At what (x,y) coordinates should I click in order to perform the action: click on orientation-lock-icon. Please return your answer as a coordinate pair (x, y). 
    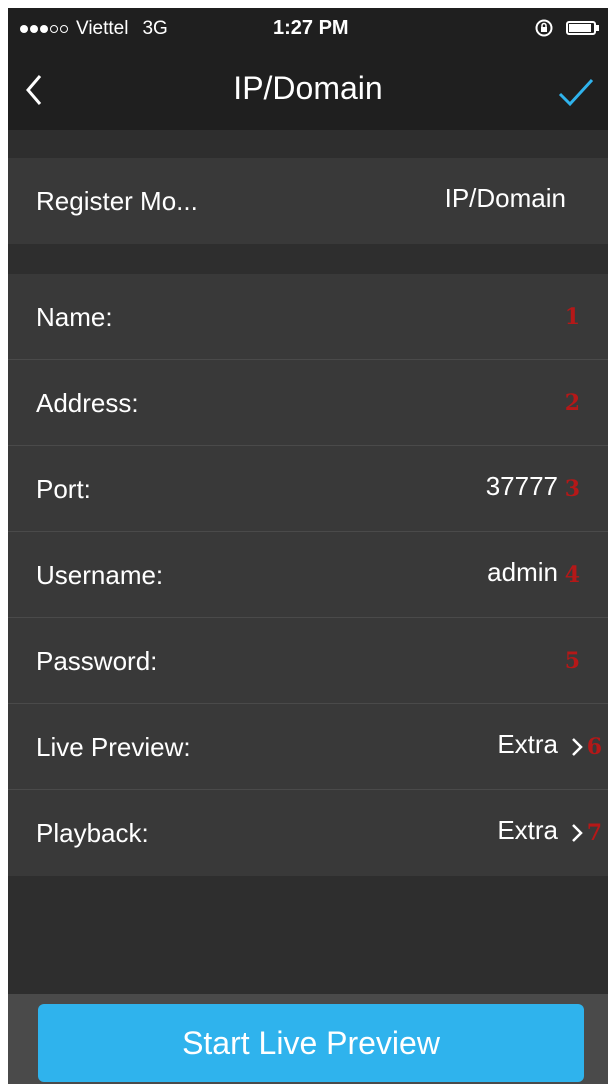
    Looking at the image, I should click on (544, 28).